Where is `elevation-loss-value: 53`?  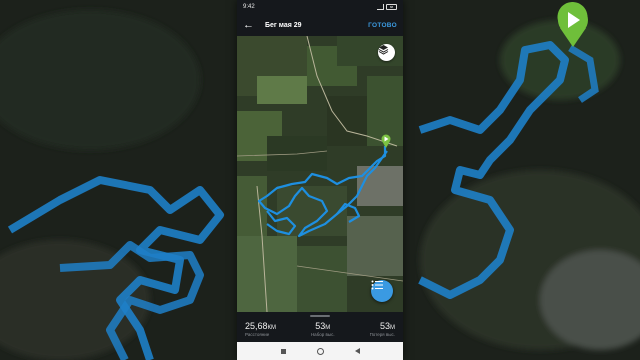
elevation-loss-value: 53 is located at coordinates (384, 326).